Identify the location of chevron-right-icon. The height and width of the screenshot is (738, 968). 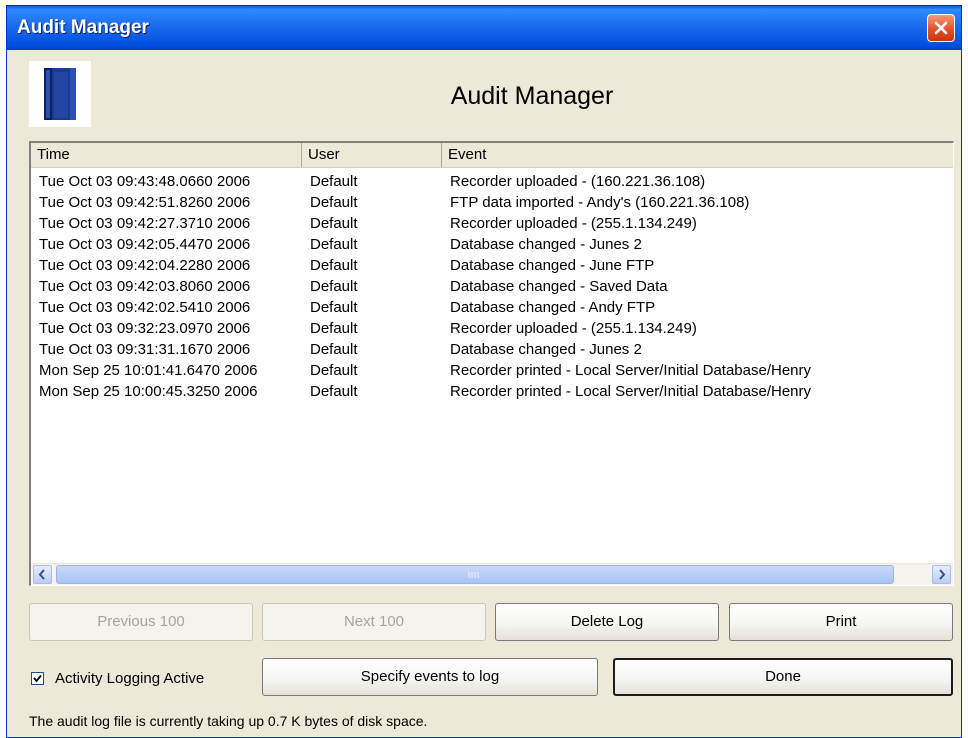
(942, 574).